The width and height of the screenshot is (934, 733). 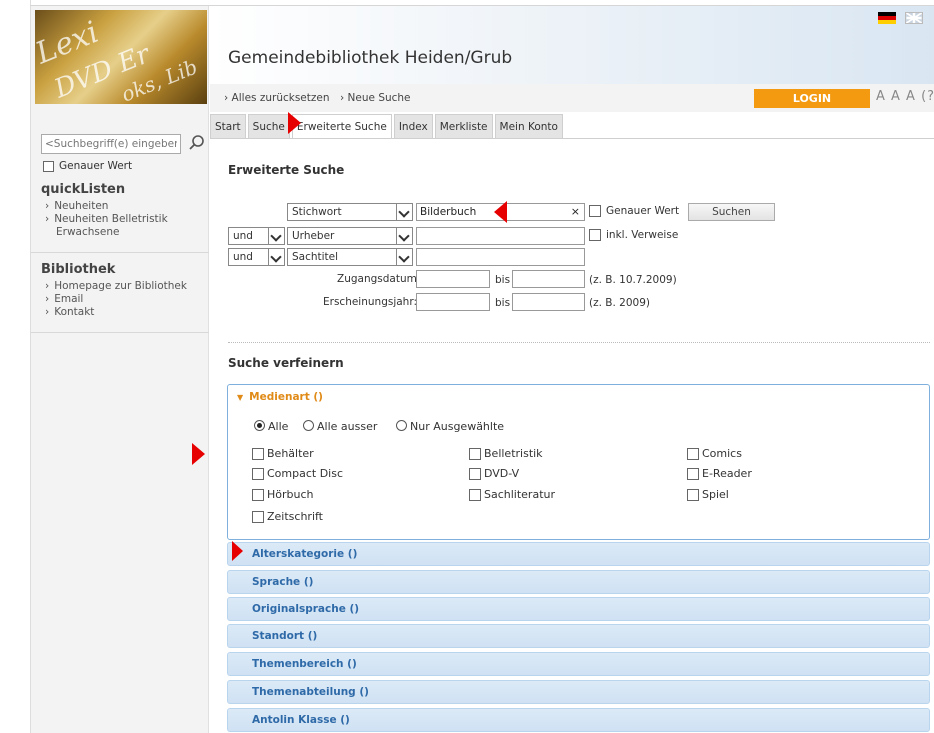 What do you see at coordinates (283, 494) in the screenshot?
I see `media-checkbox-hoerbuch: Hörbuch` at bounding box center [283, 494].